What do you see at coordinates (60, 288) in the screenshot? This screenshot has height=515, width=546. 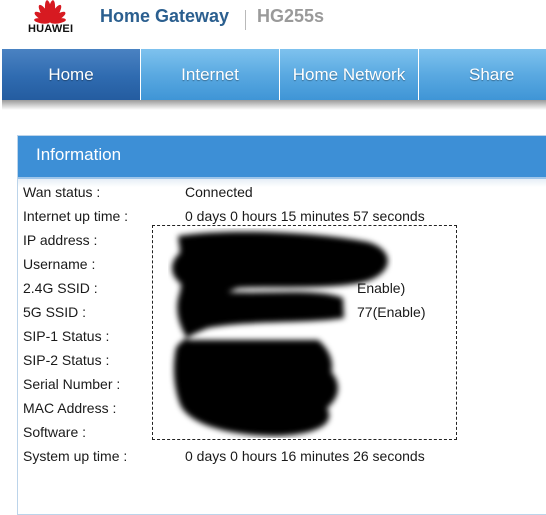 I see `row-label: 2.4G SSID :` at bounding box center [60, 288].